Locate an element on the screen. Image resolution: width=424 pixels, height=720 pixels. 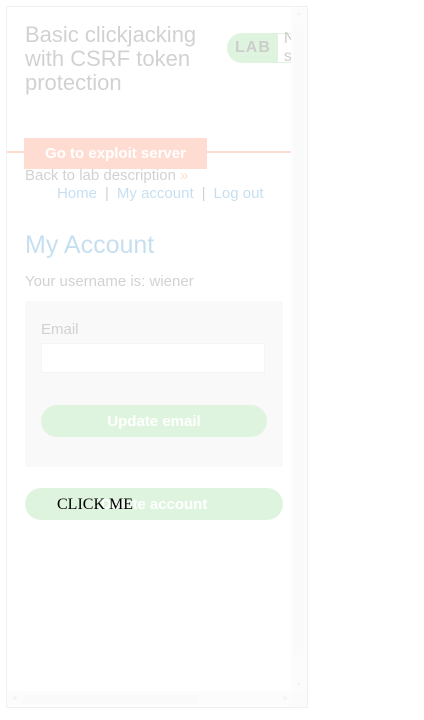
vertical-scrollbar: ▲ ▼ is located at coordinates (299, 350).